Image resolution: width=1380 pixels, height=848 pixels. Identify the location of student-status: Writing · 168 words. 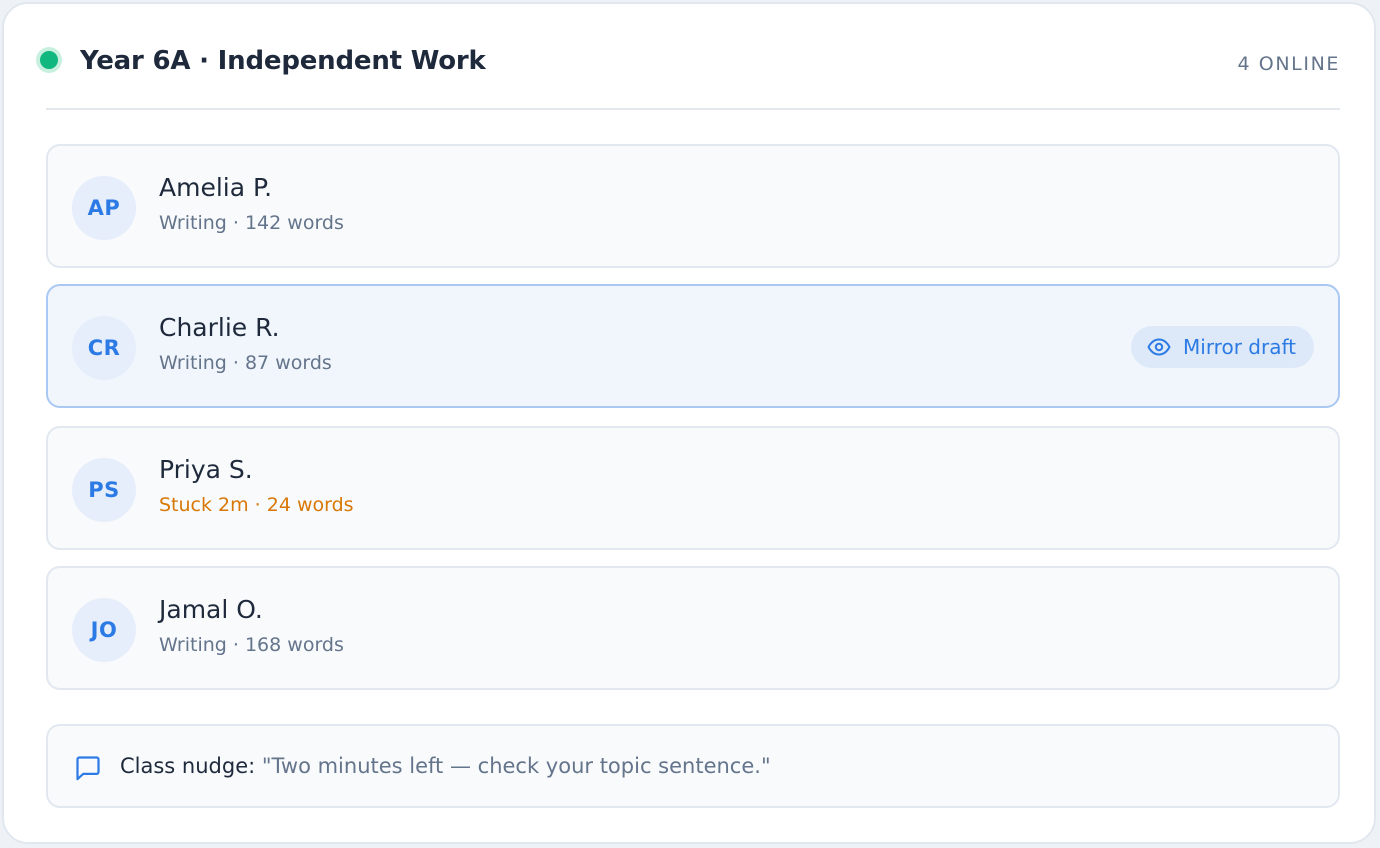
(251, 645).